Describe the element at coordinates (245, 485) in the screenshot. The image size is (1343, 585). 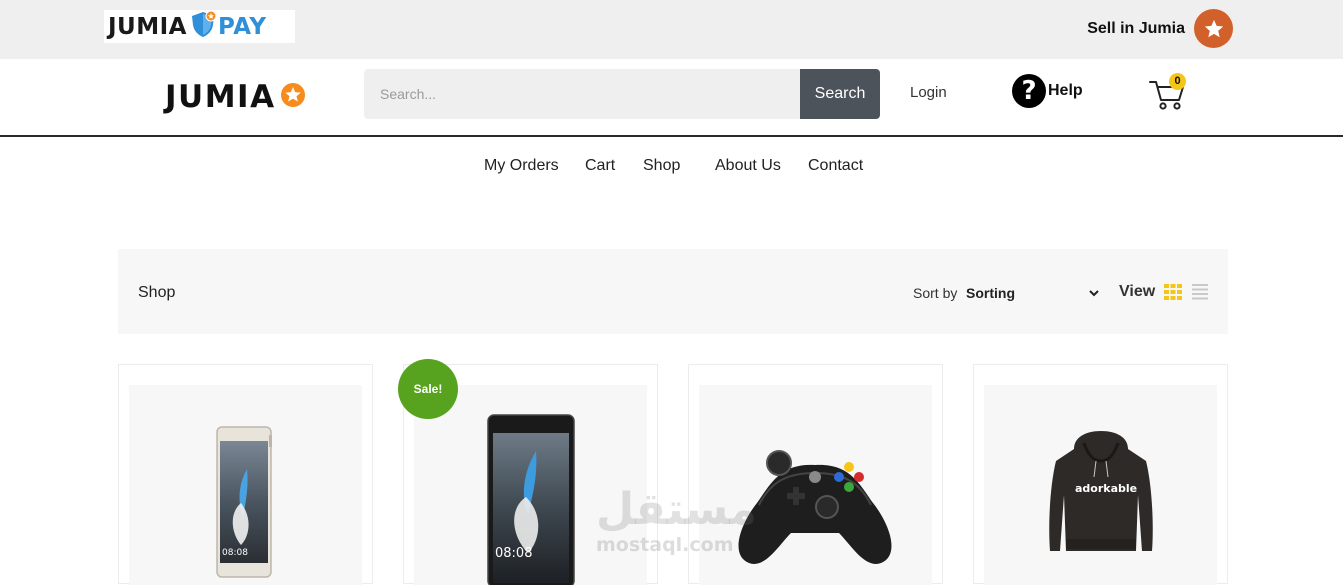
I see `product-image-smartphone-white: 08:08` at that location.